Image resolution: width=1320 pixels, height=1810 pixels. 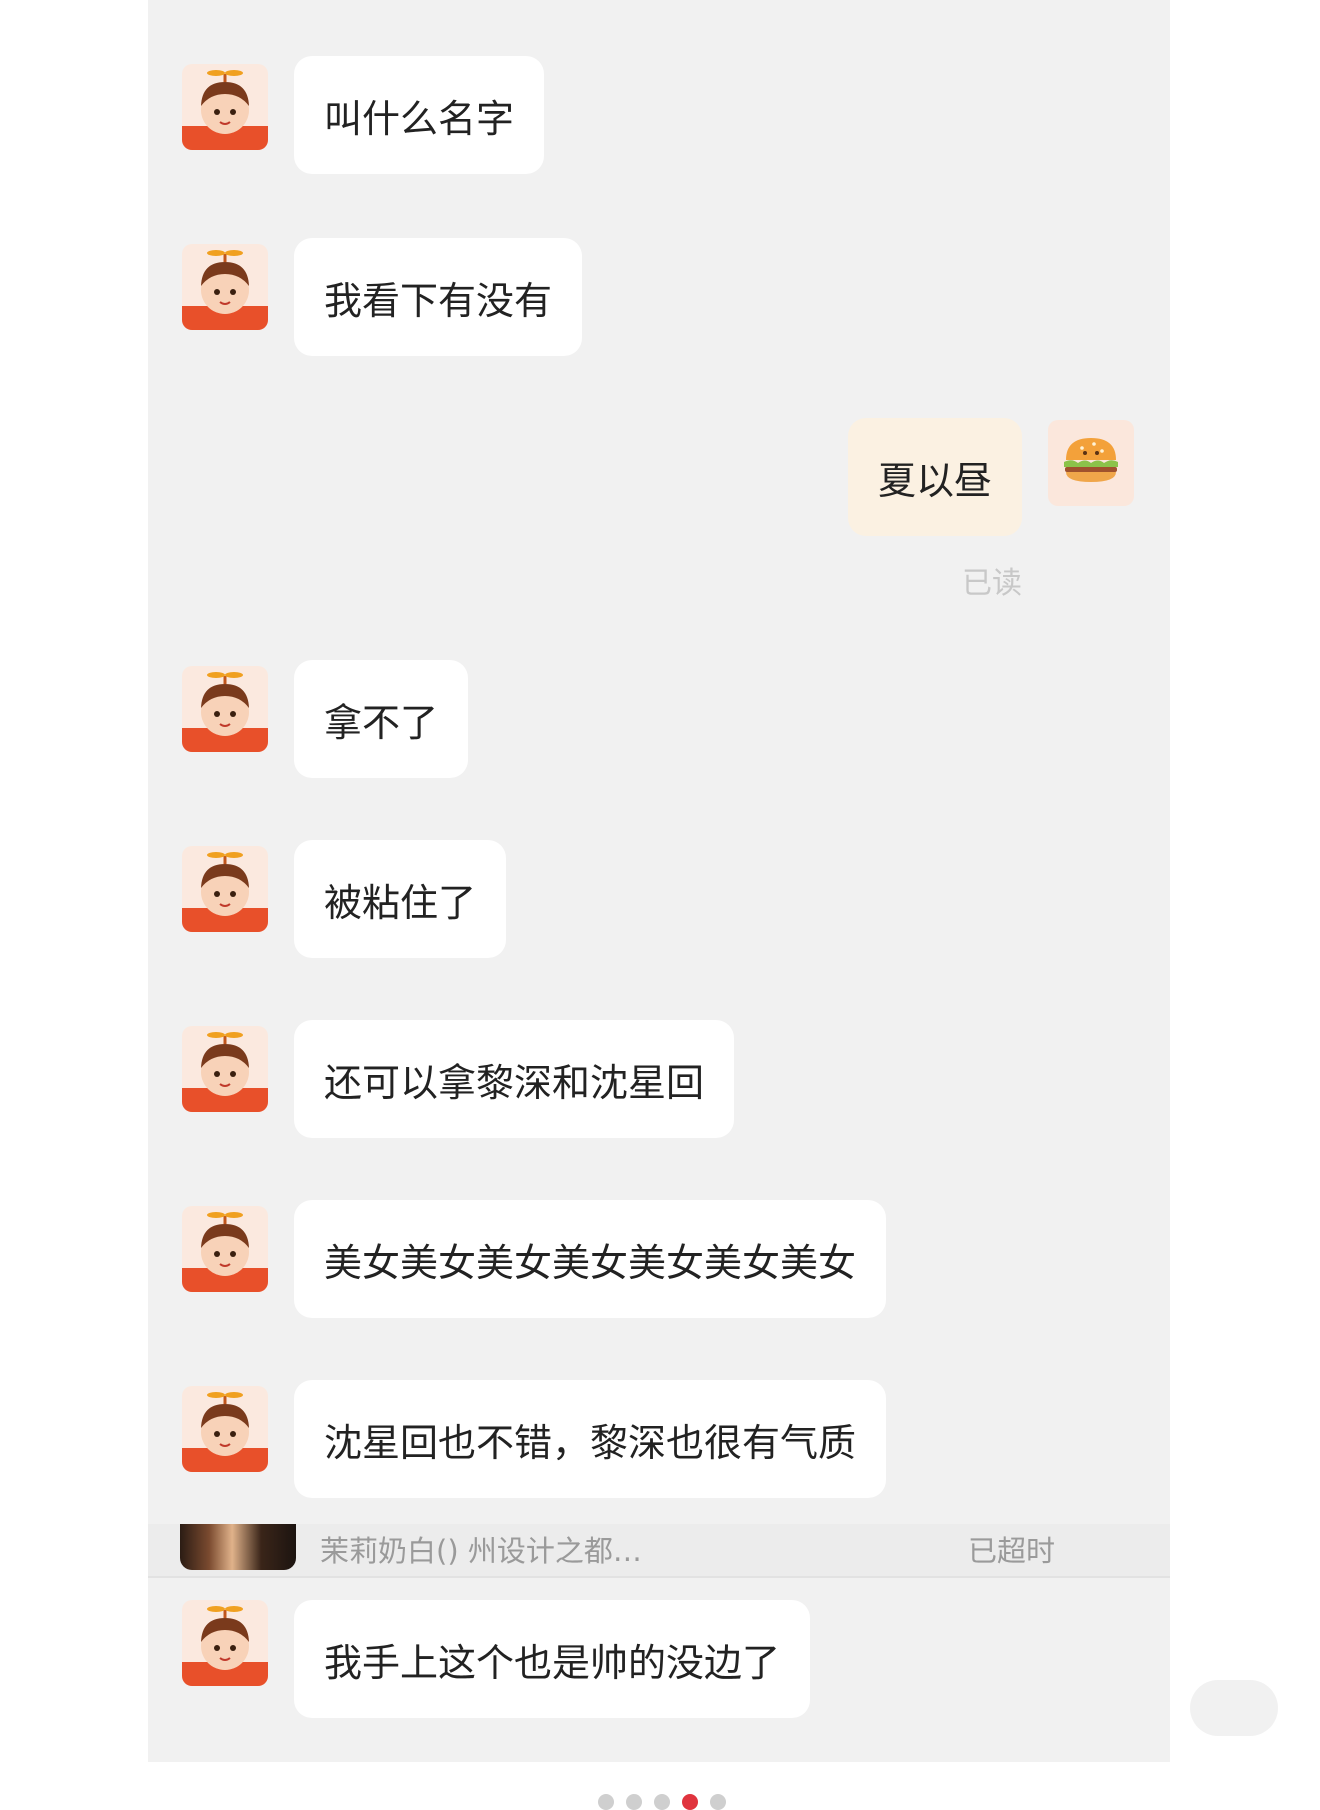 What do you see at coordinates (419, 115) in the screenshot?
I see `message-bubble: 叫什么名字` at bounding box center [419, 115].